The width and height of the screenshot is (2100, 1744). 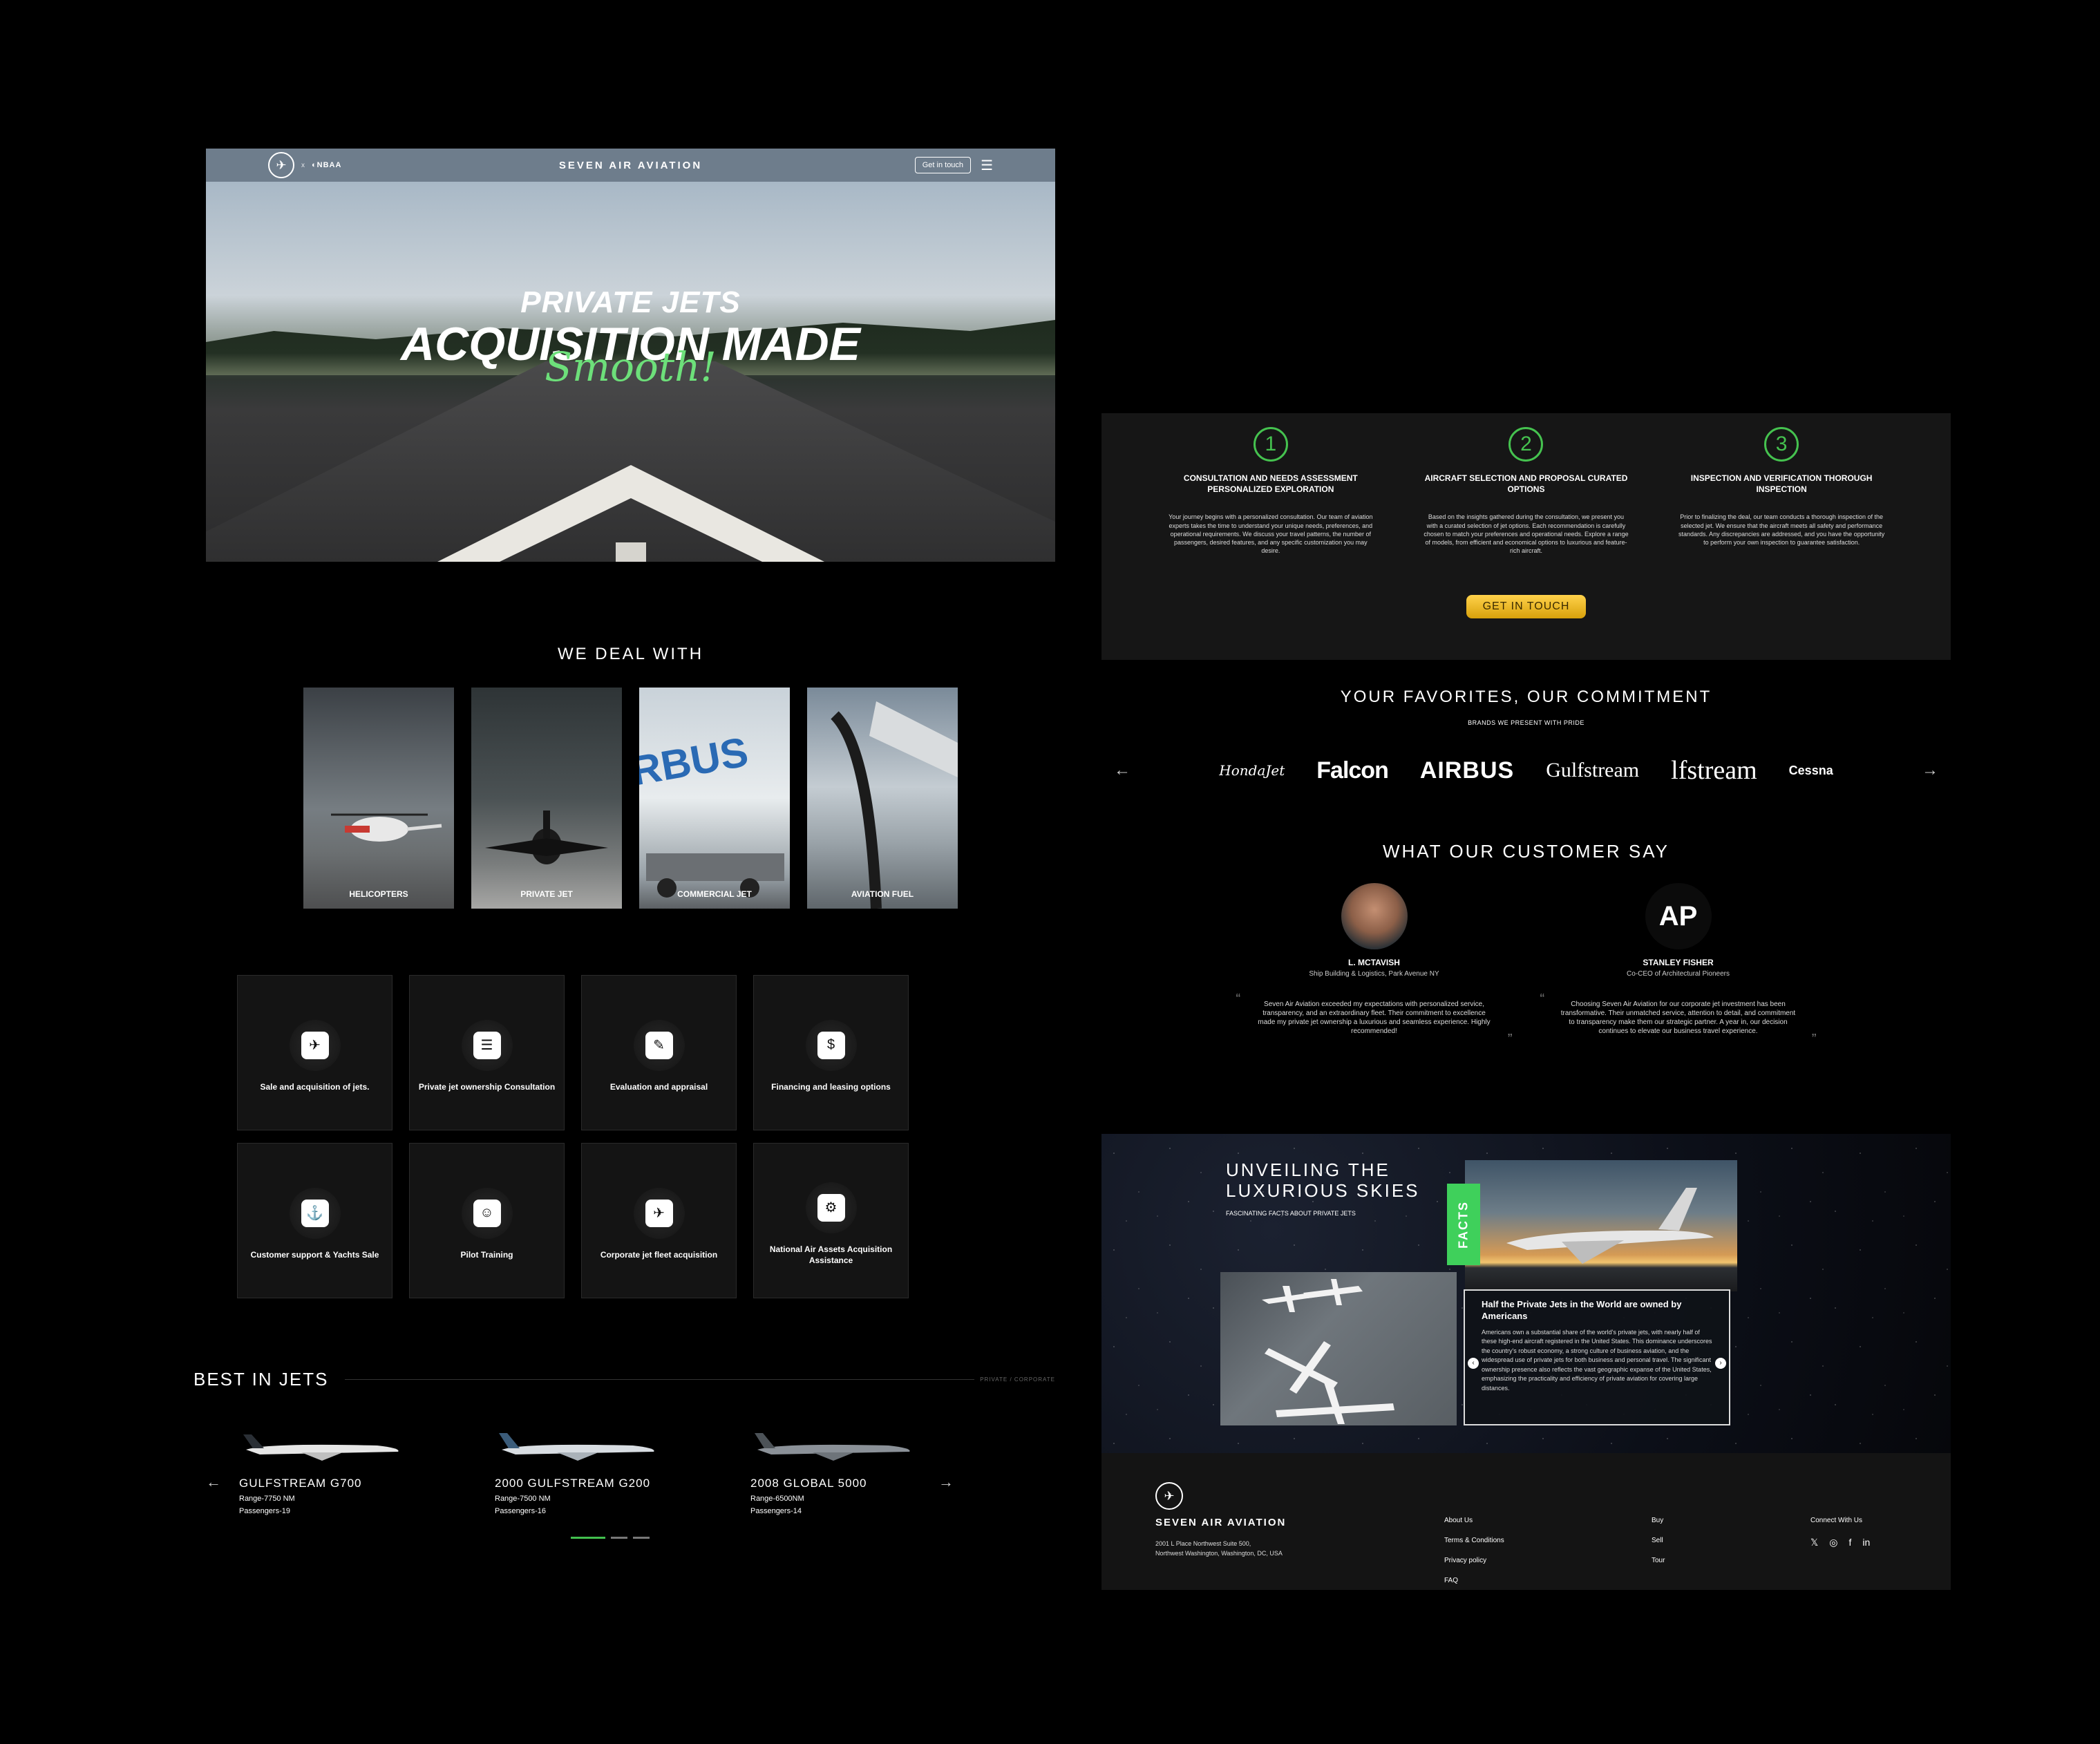 What do you see at coordinates (487, 1086) in the screenshot?
I see `service-label: Private jet ownership Consultation` at bounding box center [487, 1086].